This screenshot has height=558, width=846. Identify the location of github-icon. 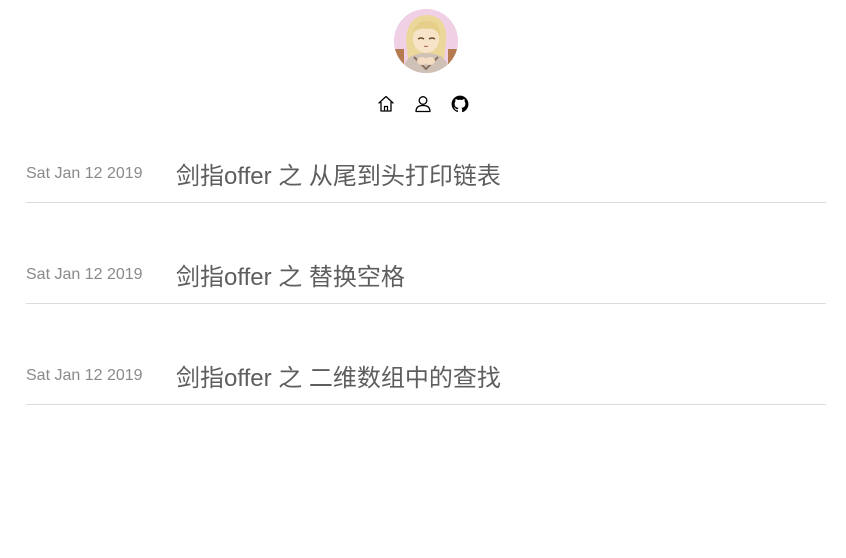
(460, 104).